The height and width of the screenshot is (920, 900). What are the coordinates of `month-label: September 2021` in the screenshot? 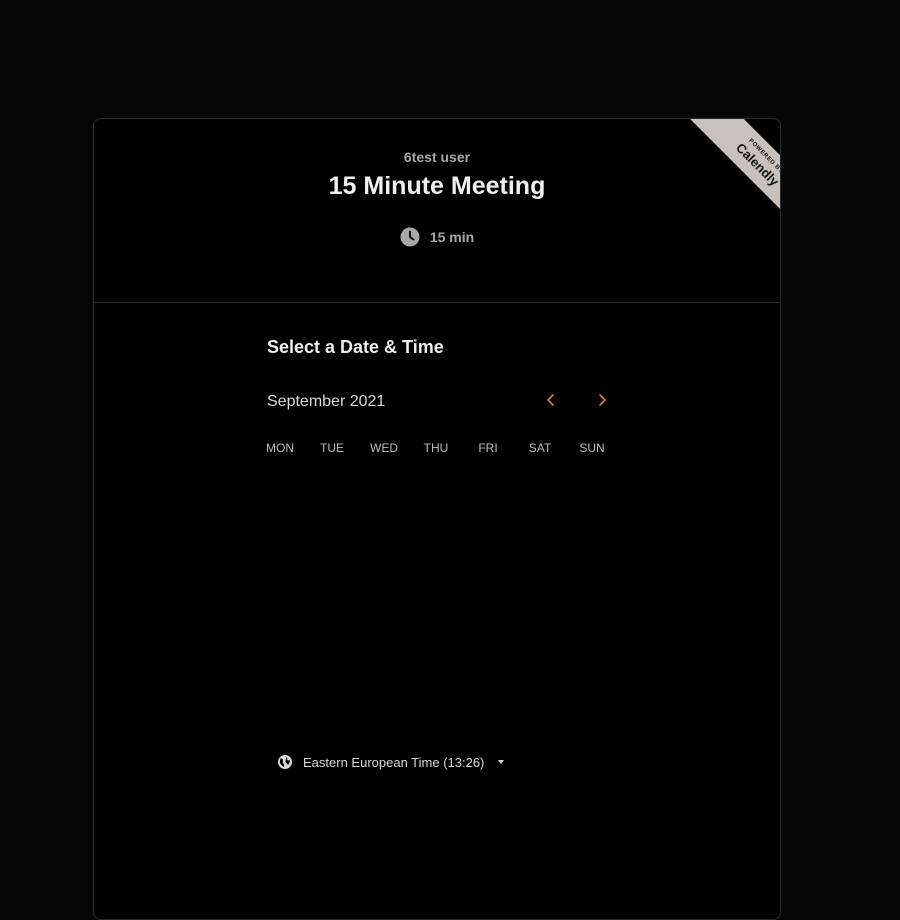 It's located at (326, 401).